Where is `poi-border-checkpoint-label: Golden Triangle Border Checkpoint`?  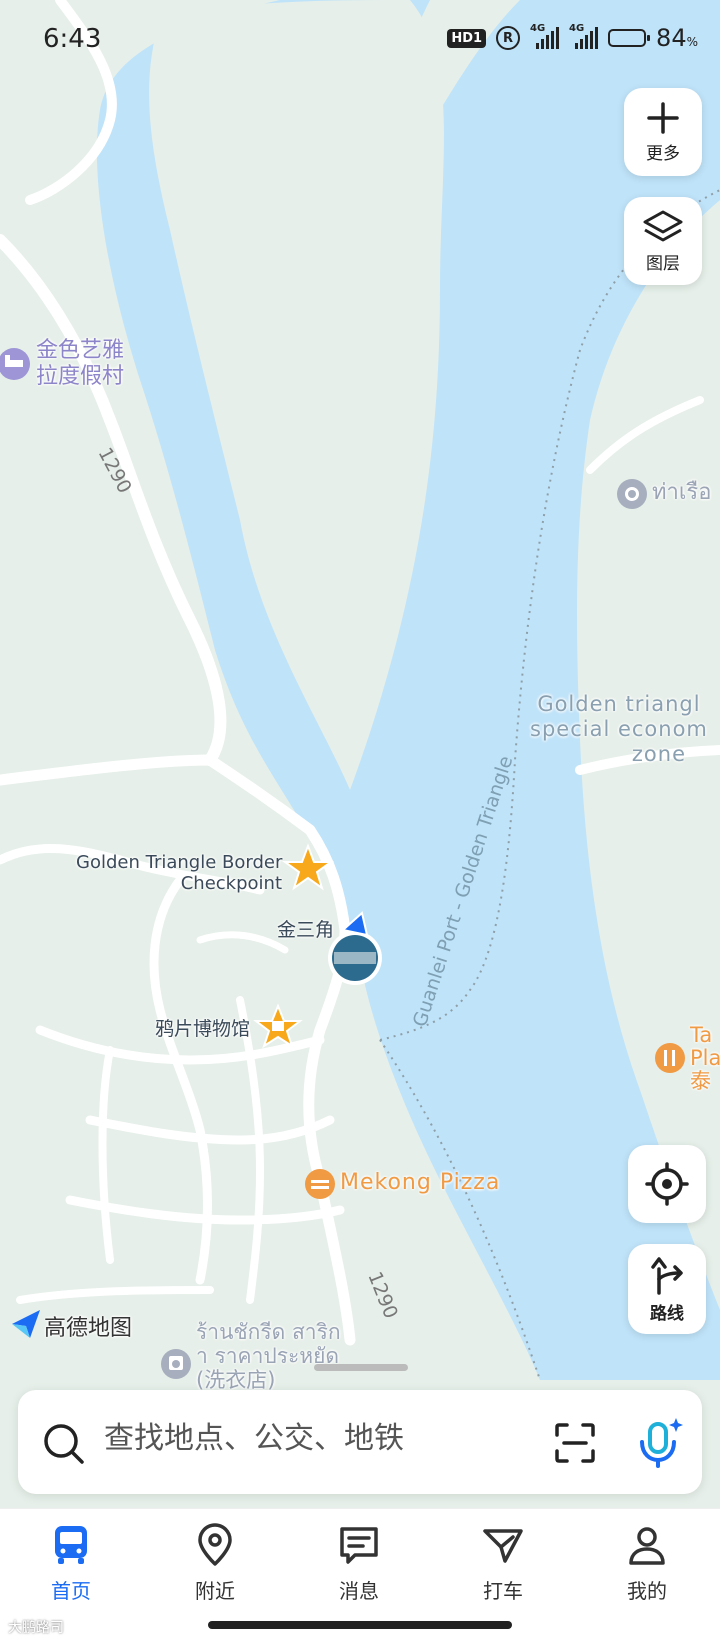
poi-border-checkpoint-label: Golden Triangle Border Checkpoint is located at coordinates (179, 873).